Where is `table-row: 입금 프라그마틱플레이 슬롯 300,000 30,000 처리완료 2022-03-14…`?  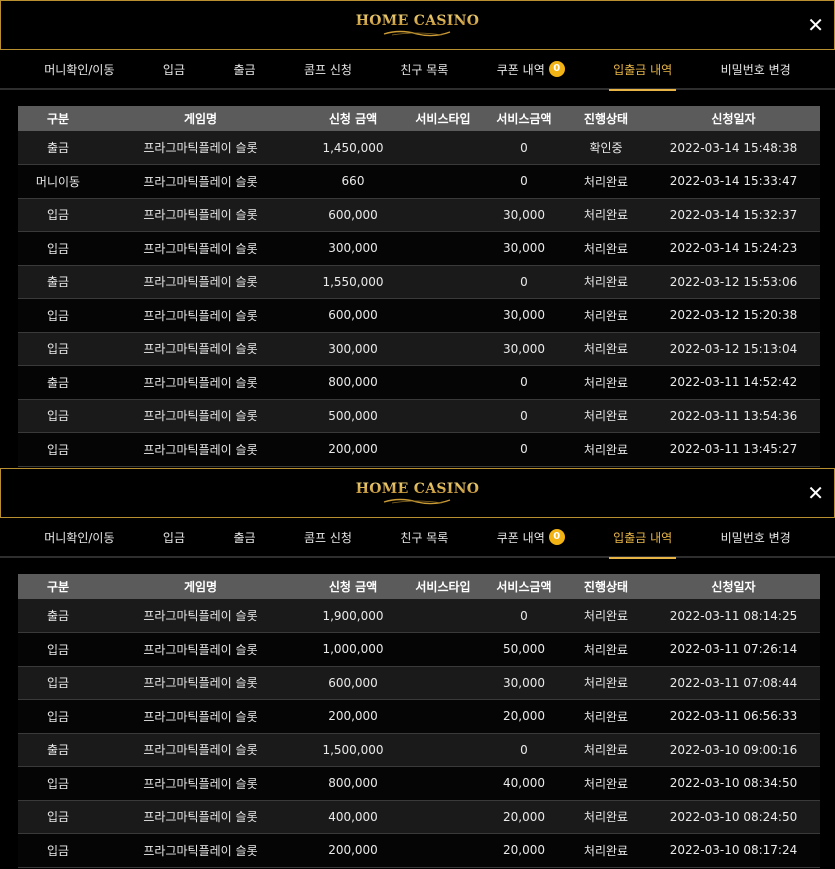 table-row: 입금 프라그마틱플레이 슬롯 300,000 30,000 처리완료 2022-03-14… is located at coordinates (419, 248).